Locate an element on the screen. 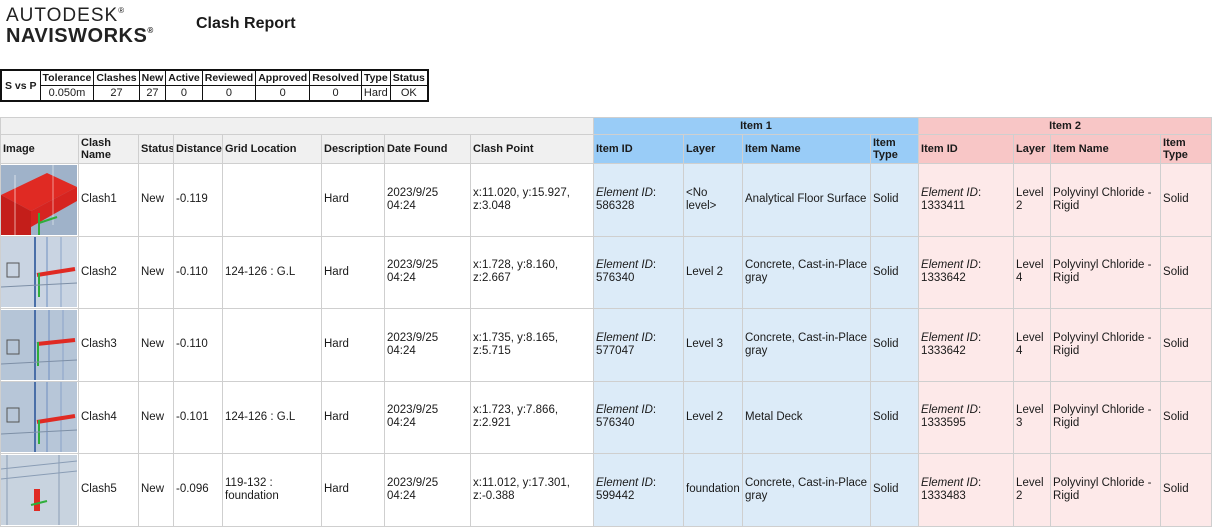  col-header-image: Image is located at coordinates (39, 149).